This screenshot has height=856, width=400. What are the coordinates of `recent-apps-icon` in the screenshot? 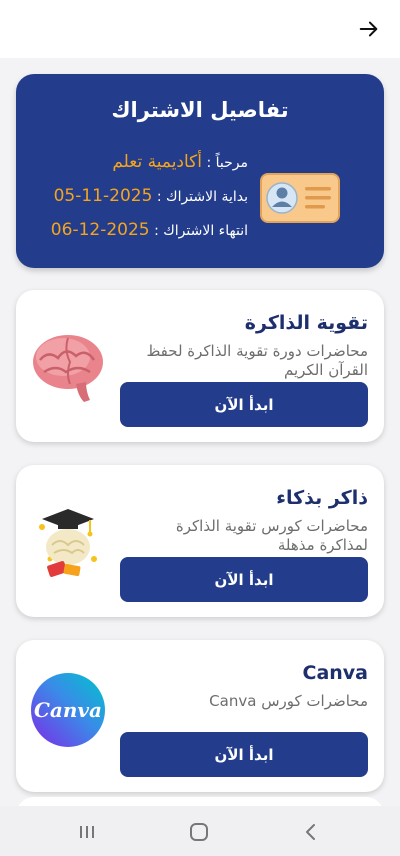 It's located at (87, 832).